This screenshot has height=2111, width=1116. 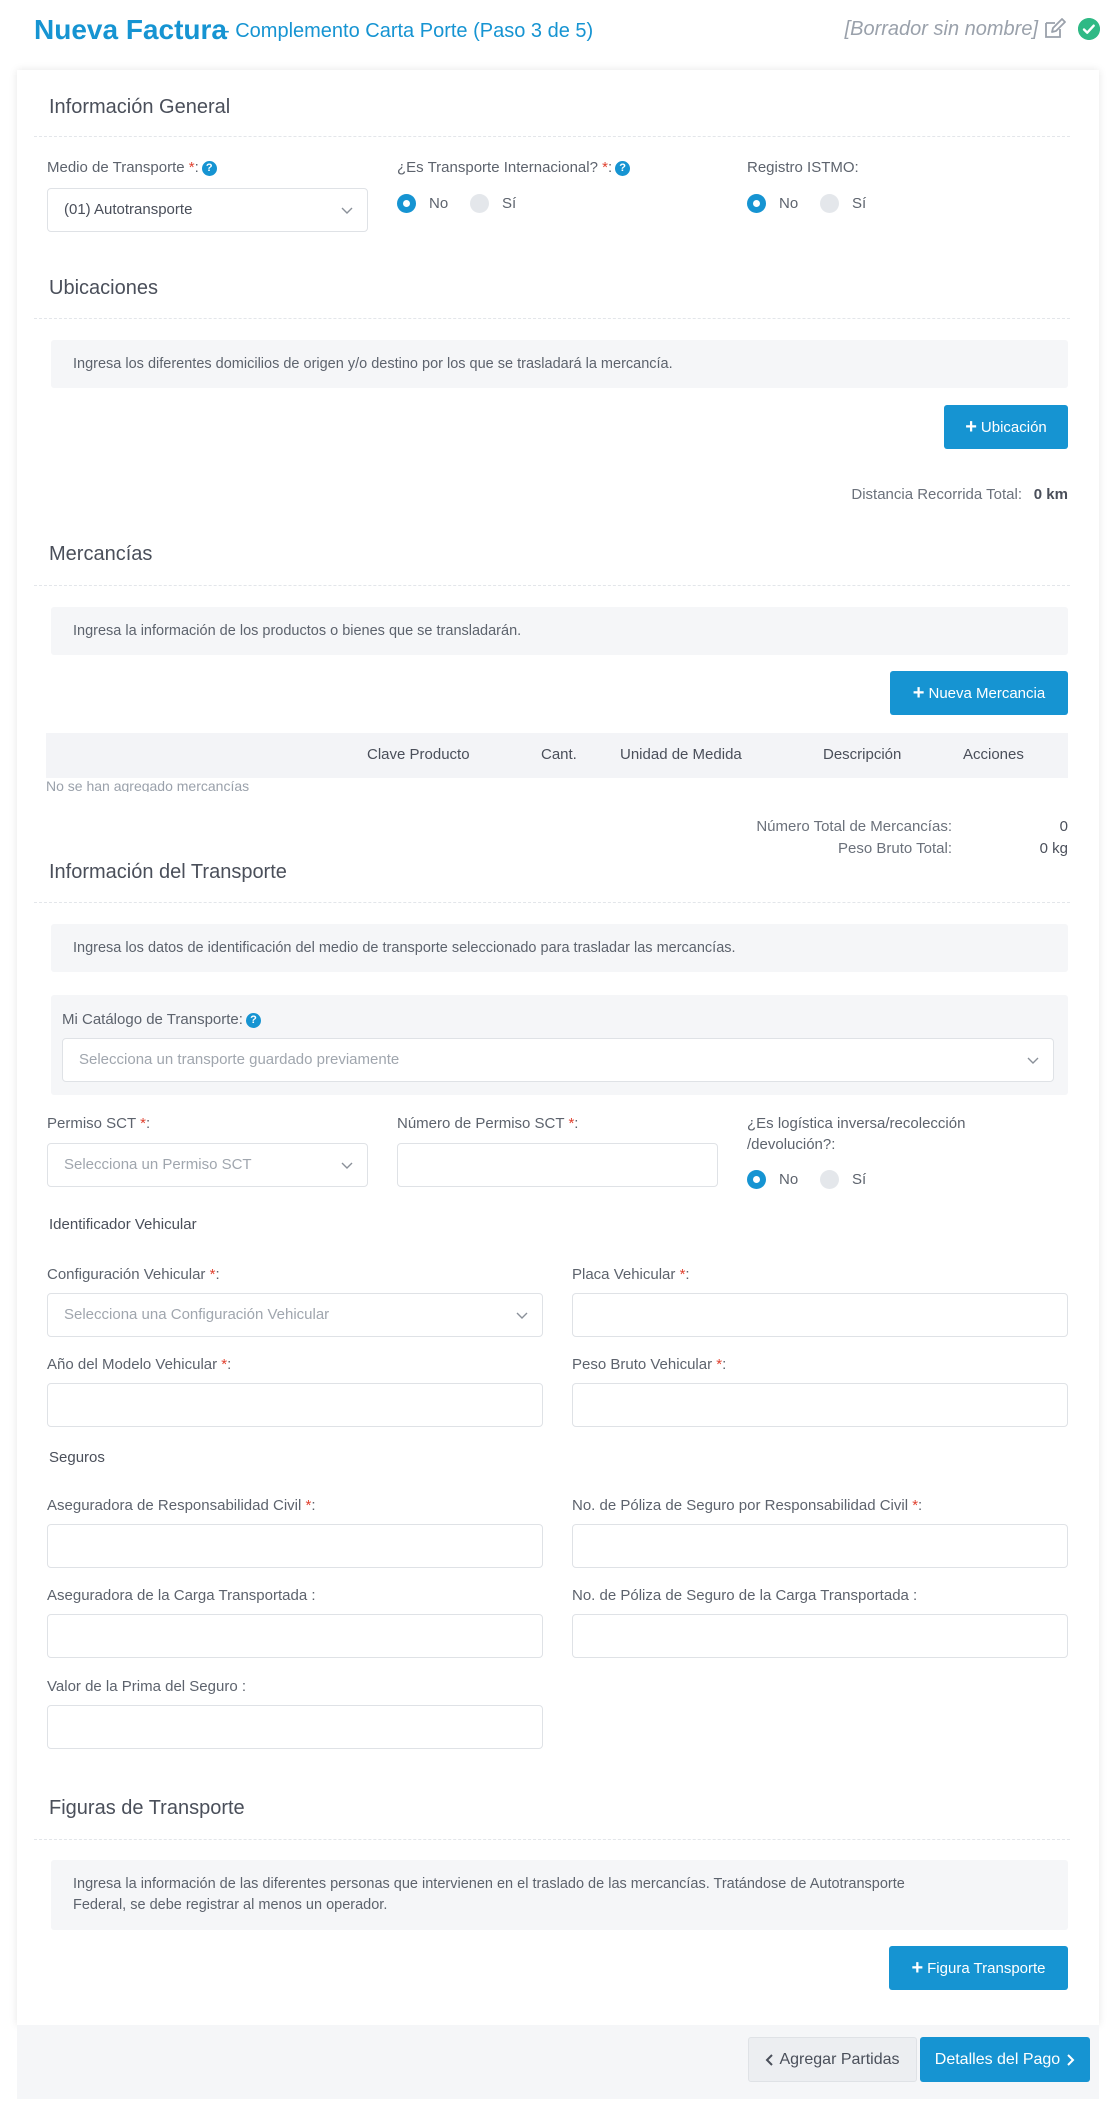 What do you see at coordinates (772, 1179) in the screenshot?
I see `logistica-no-radio: No` at bounding box center [772, 1179].